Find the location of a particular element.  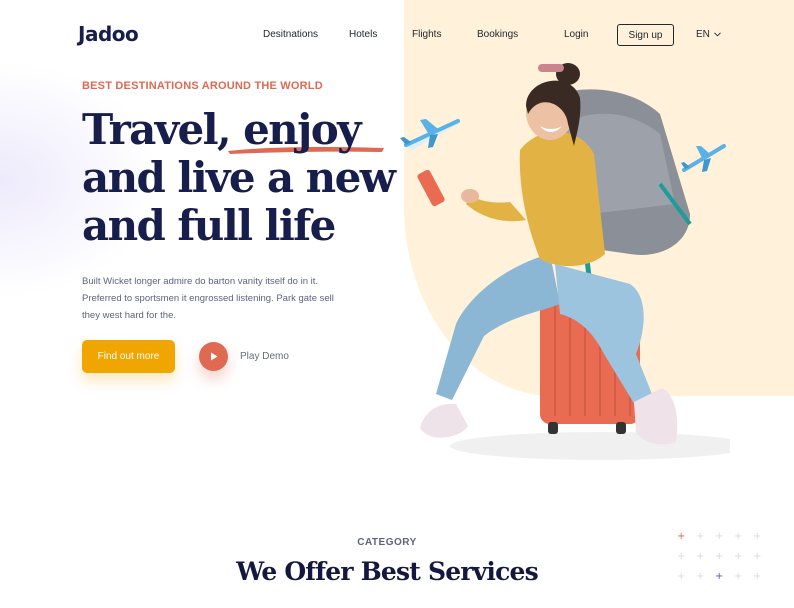

category-subtitle: CATEGORY is located at coordinates (387, 542).